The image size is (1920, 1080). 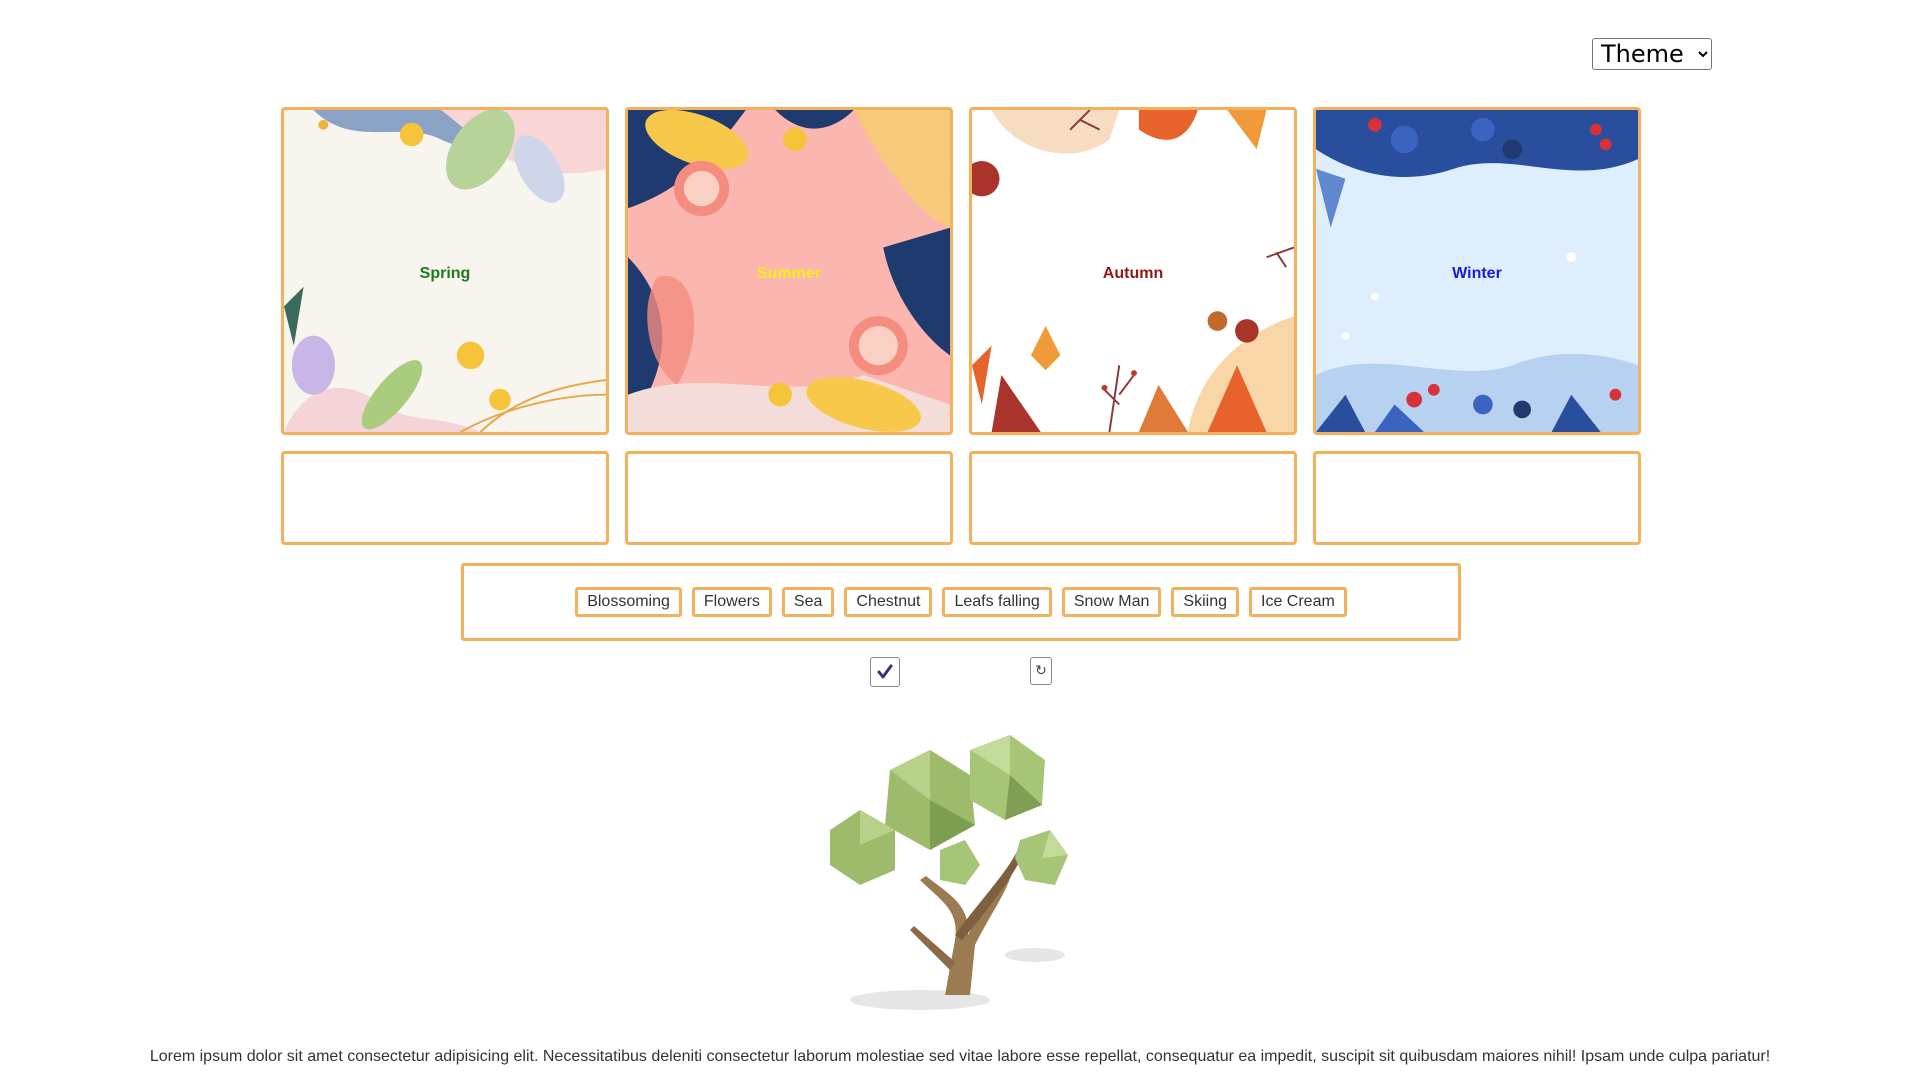 I want to click on drop-zone-winter, so click(x=1477, y=498).